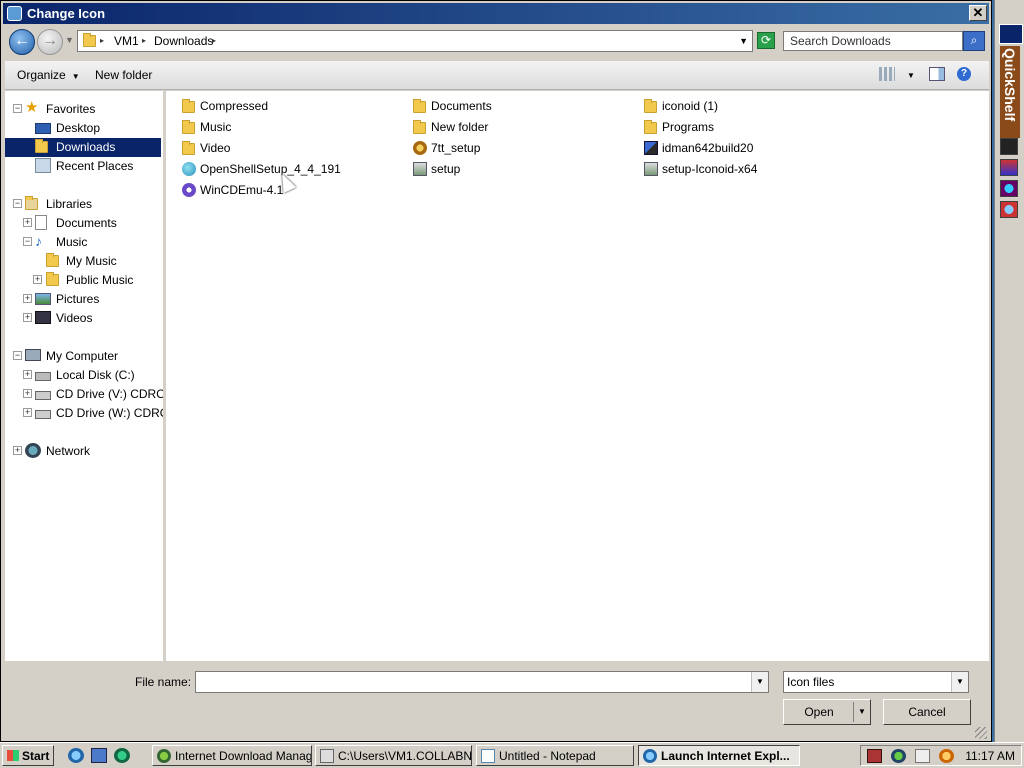 This screenshot has height=768, width=1024. I want to click on installer-icon, so click(420, 148).